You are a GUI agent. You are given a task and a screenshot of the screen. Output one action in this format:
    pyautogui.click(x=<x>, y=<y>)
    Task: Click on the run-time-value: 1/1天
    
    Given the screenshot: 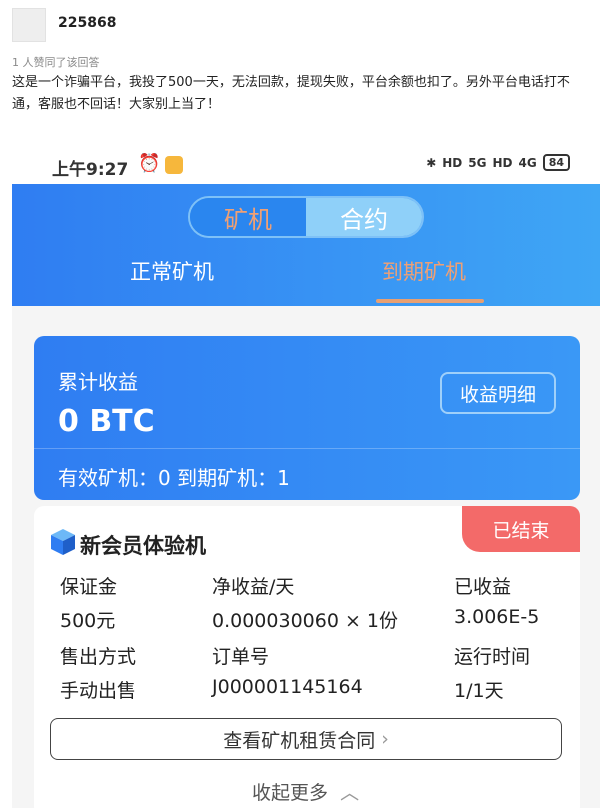 What is the action you would take?
    pyautogui.click(x=479, y=691)
    